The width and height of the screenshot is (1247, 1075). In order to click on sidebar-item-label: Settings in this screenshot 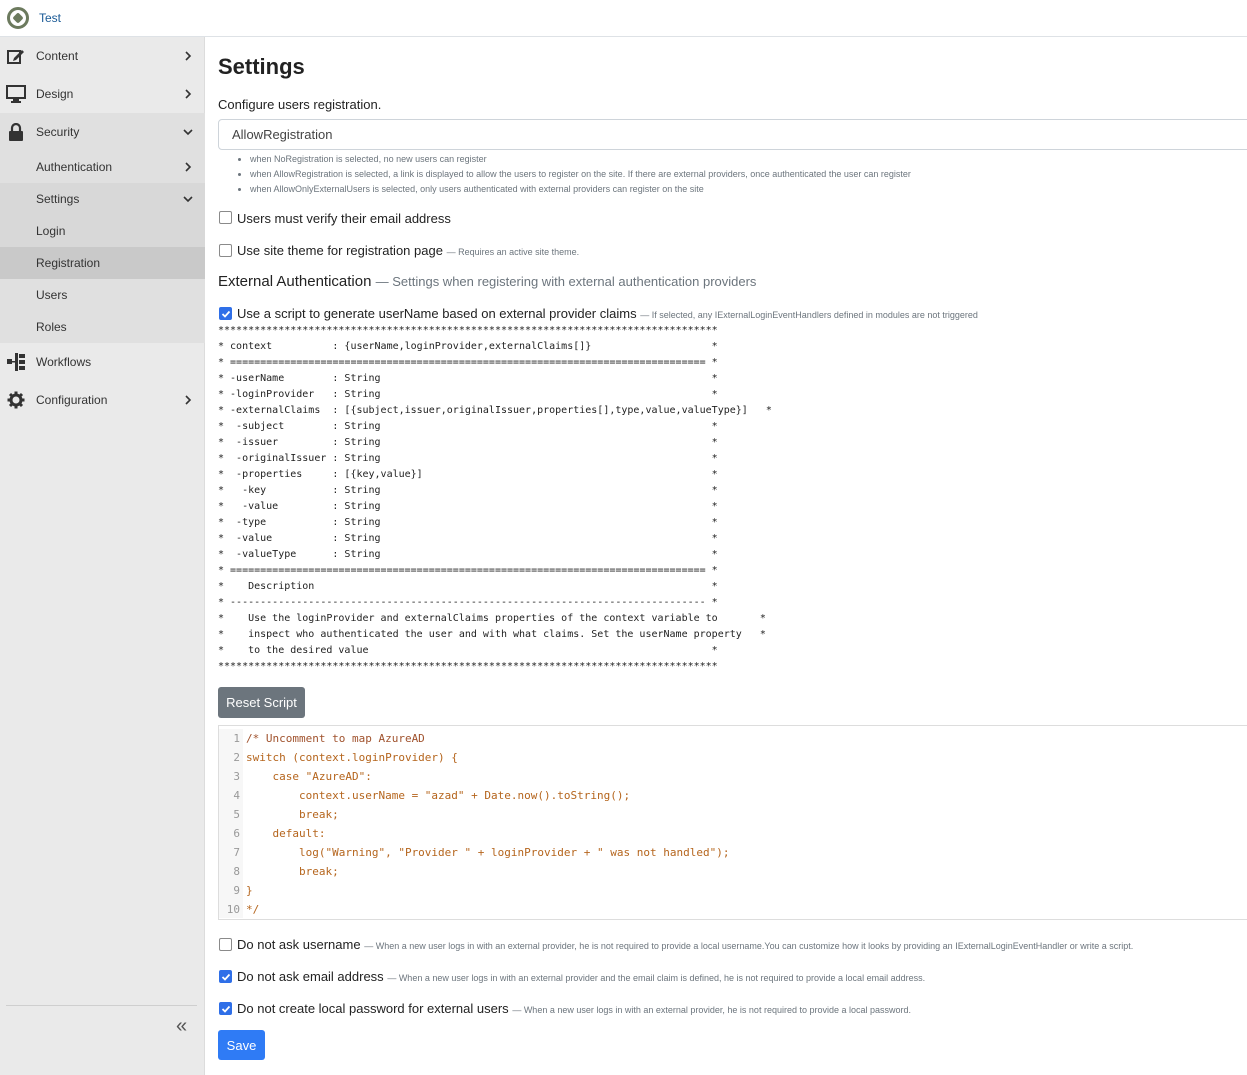, I will do `click(58, 199)`.